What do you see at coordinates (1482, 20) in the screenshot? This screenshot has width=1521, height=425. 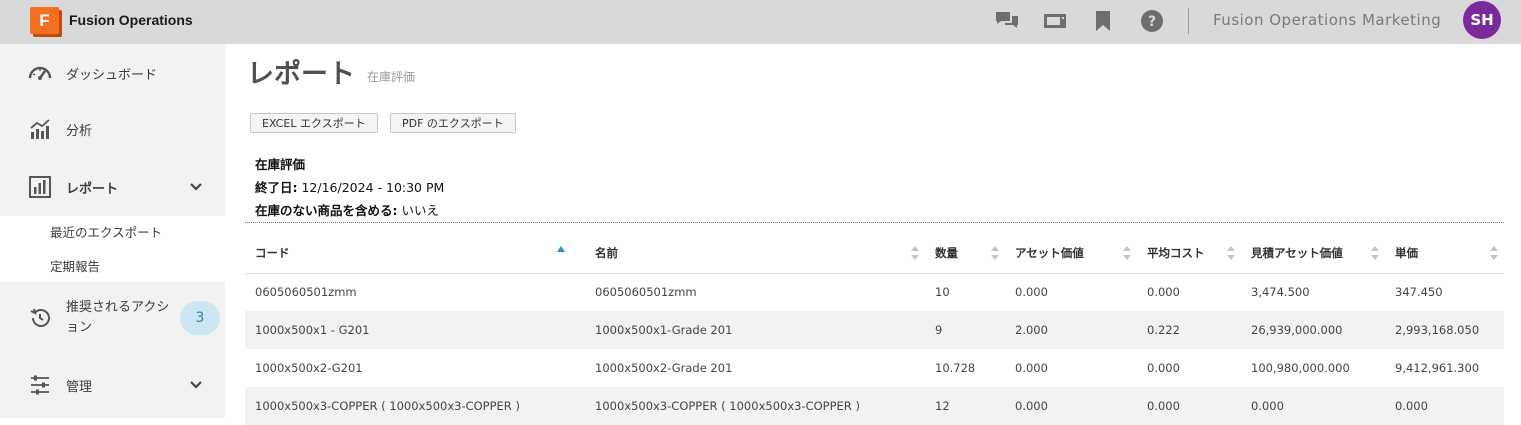 I see `user-avatar: SH` at bounding box center [1482, 20].